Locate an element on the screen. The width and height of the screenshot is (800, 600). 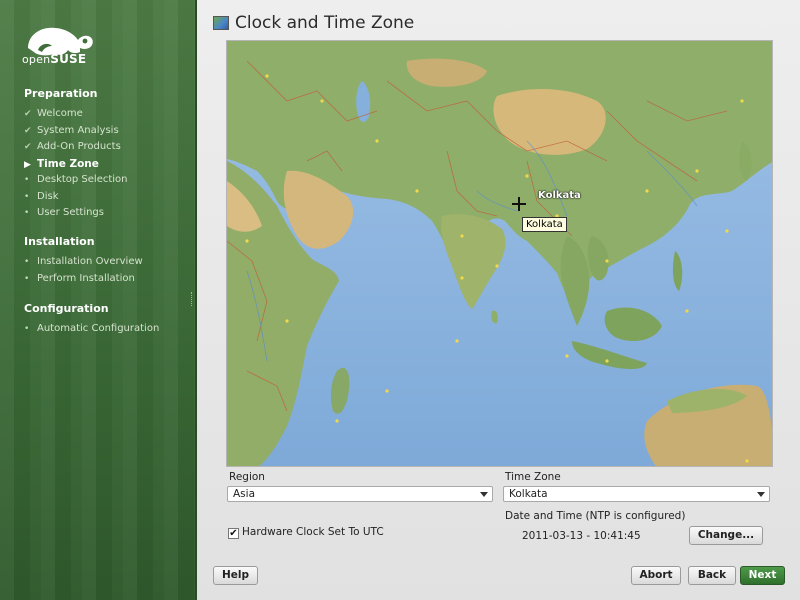
date-time-heading: Date and Time (NTP is configured) is located at coordinates (595, 516).